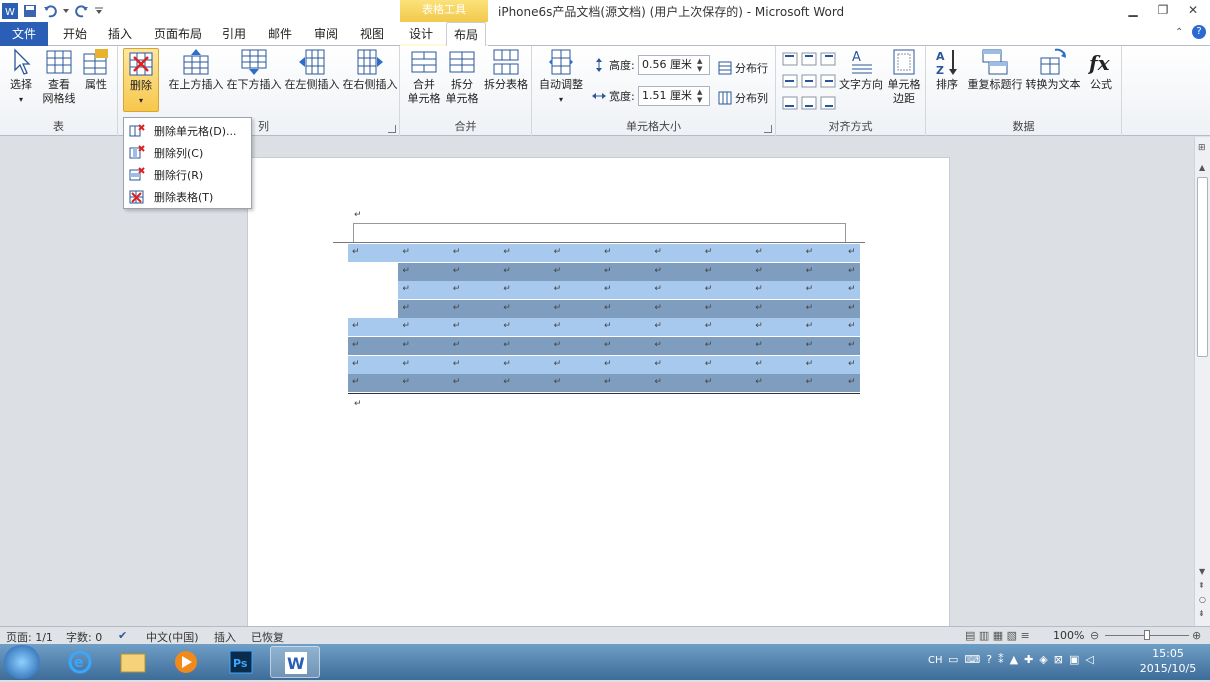  What do you see at coordinates (904, 77) in the screenshot?
I see `cell-margins-button: 单元格 边距` at bounding box center [904, 77].